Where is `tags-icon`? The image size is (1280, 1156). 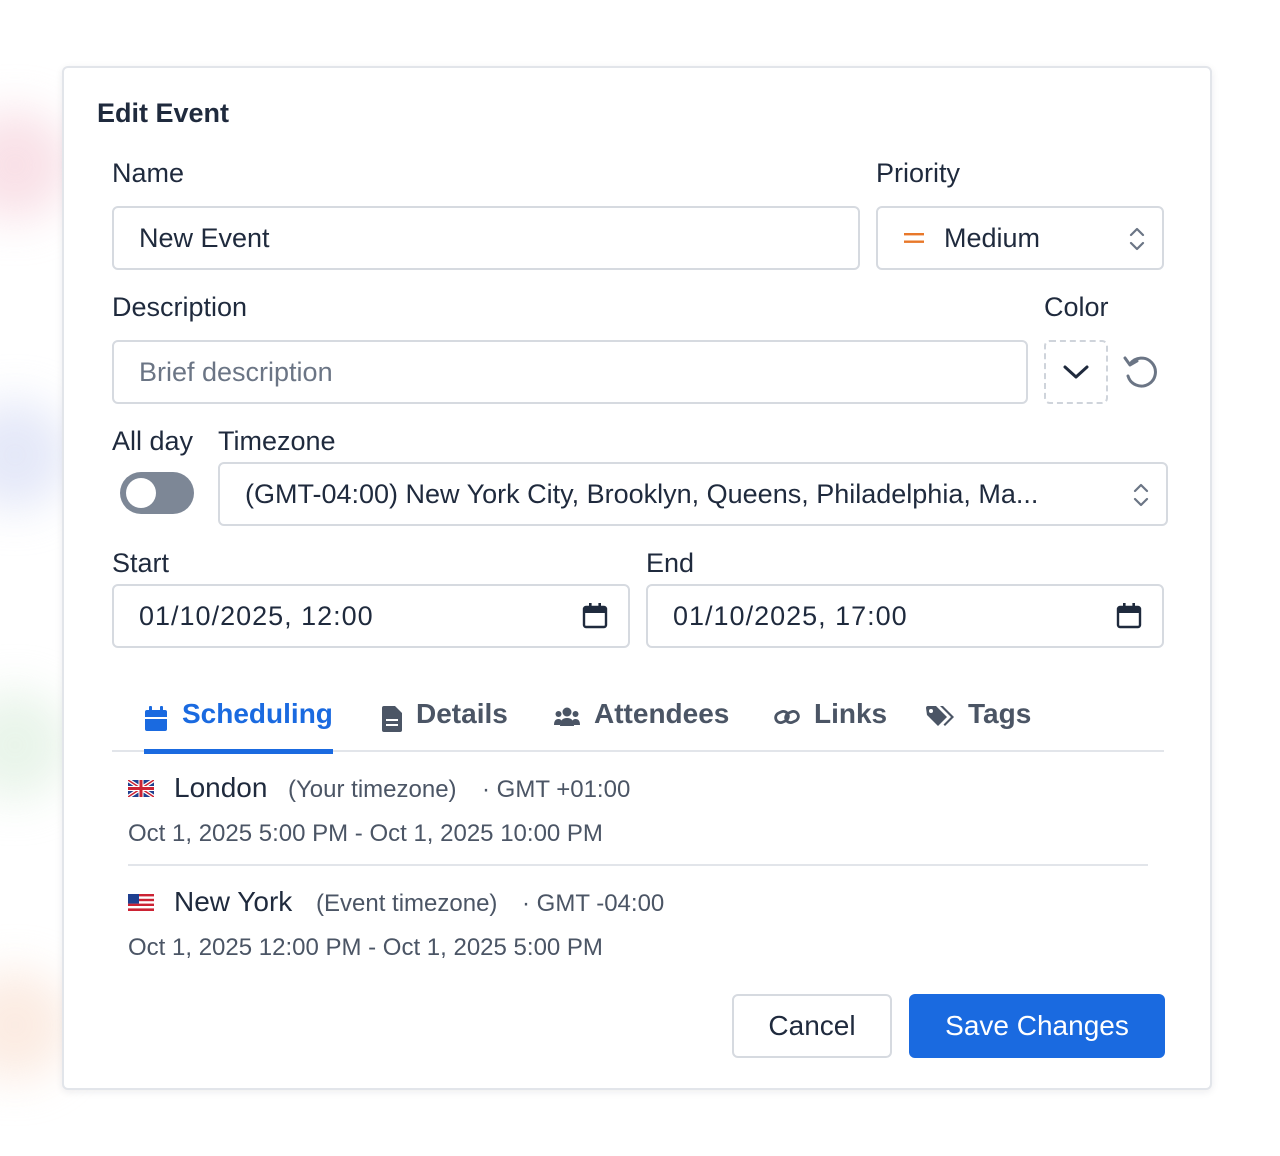 tags-icon is located at coordinates (940, 716).